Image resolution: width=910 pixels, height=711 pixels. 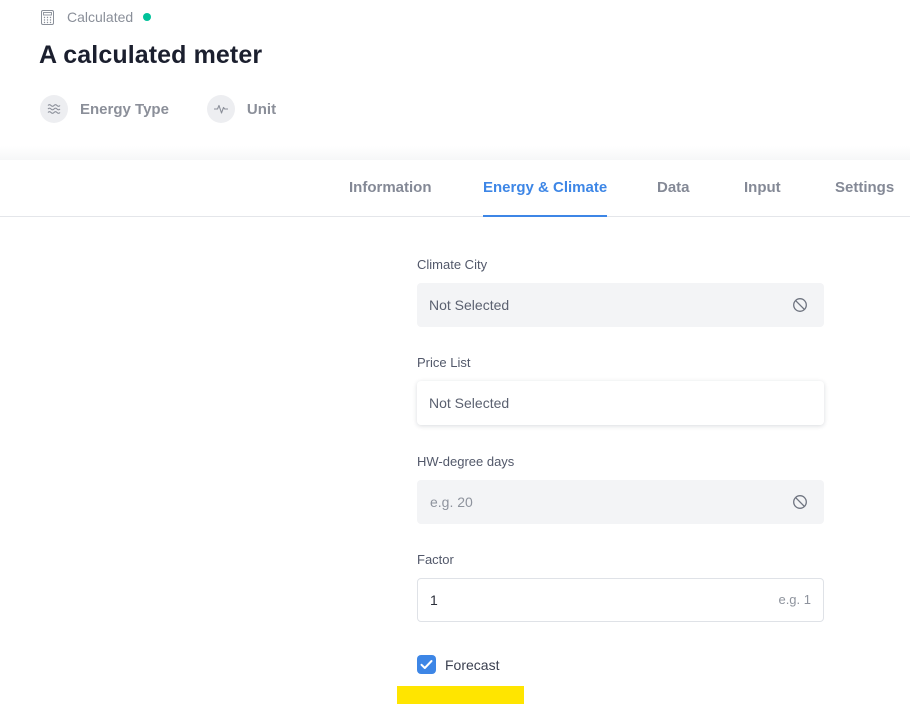 What do you see at coordinates (444, 362) in the screenshot?
I see `price-list-label: Price List` at bounding box center [444, 362].